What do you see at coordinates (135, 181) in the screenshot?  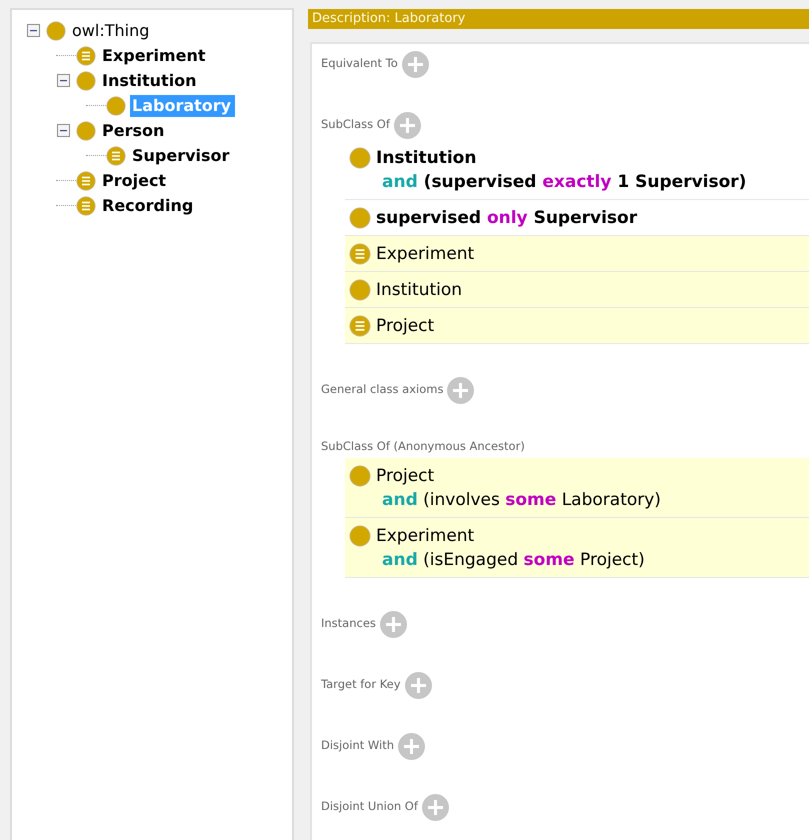 I see `tree-item: Project` at bounding box center [135, 181].